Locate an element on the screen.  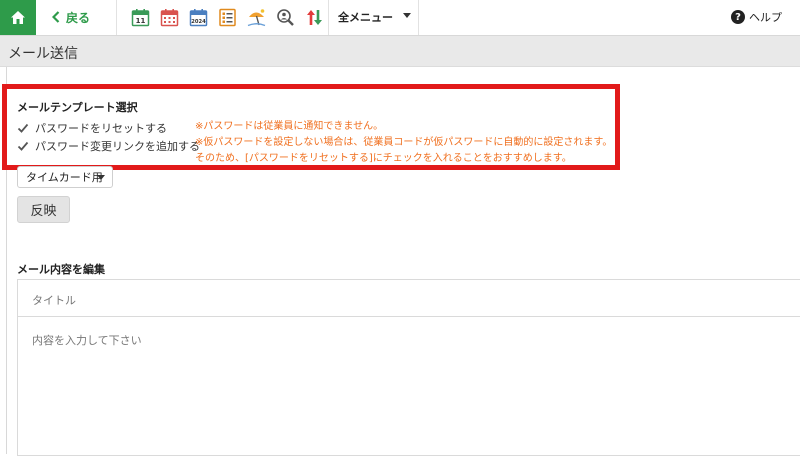
password-notice-3: そのため、[パスワードをリセットする]にチェックを入れることをおすすめします。 is located at coordinates (383, 158).